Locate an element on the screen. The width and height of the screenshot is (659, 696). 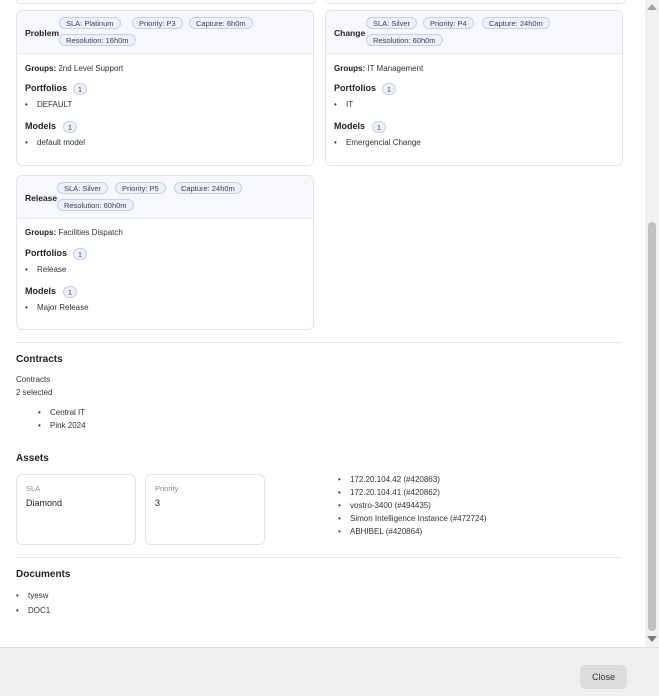
scroll-down-arrow-icon is located at coordinates (652, 639).